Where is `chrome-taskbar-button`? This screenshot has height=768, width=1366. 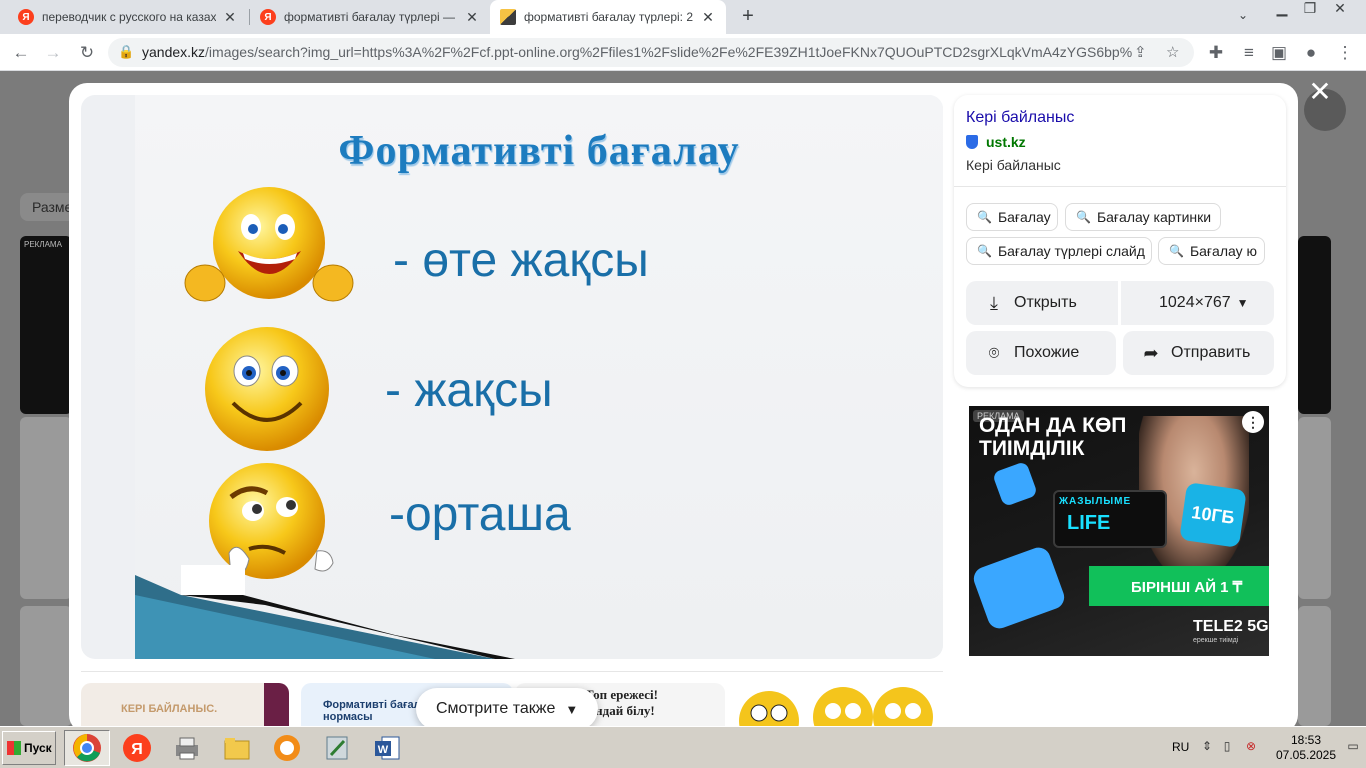 chrome-taskbar-button is located at coordinates (87, 748).